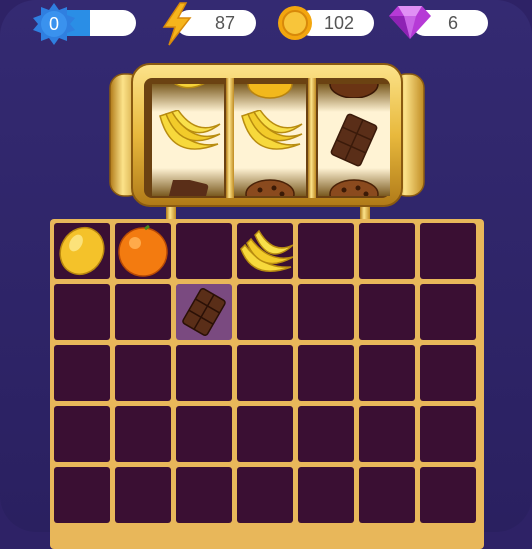 This screenshot has width=532, height=549. I want to click on level-number: 0, so click(53, 24).